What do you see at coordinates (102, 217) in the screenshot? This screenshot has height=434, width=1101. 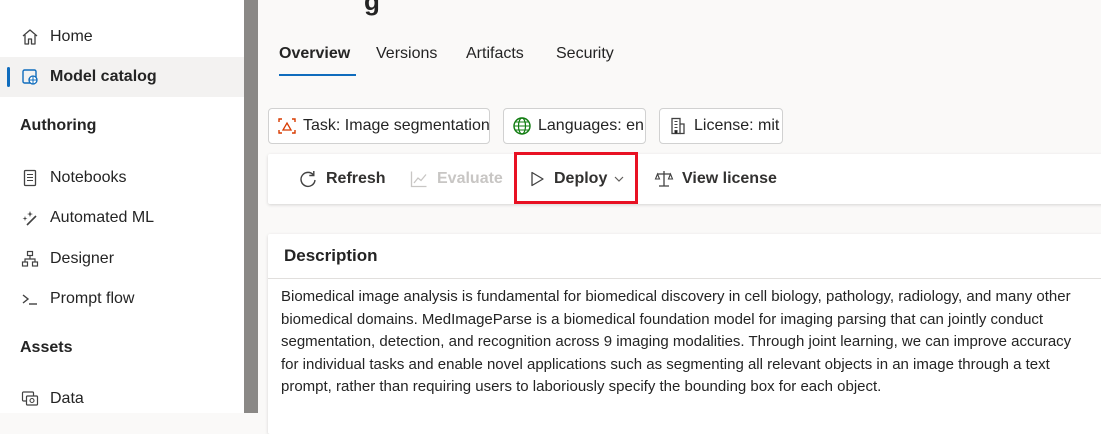 I see `sidebar-item-label: Automated ML` at bounding box center [102, 217].